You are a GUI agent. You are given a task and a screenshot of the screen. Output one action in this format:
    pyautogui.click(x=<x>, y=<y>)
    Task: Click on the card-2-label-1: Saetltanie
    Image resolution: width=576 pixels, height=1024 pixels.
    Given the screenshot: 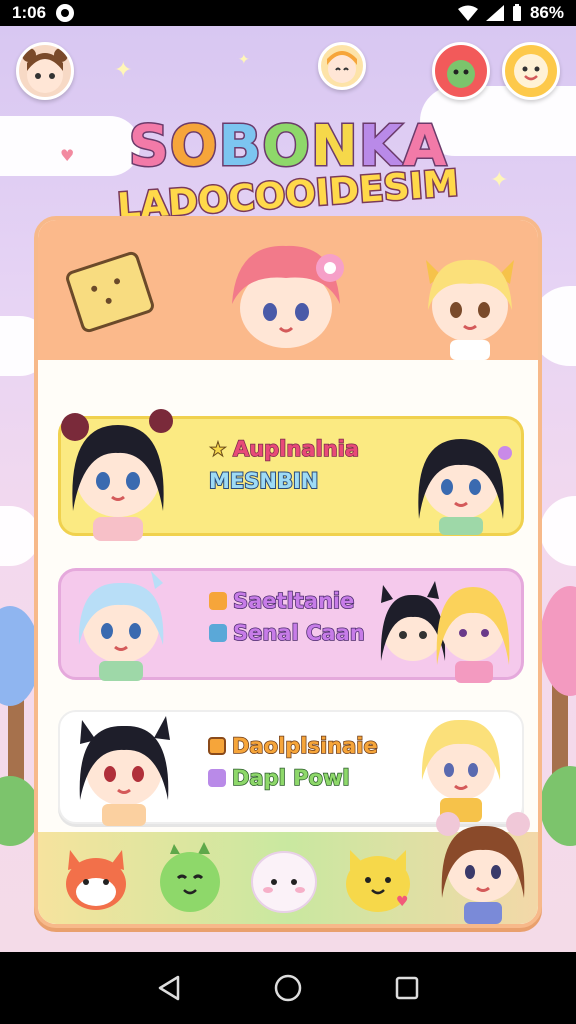 What is the action you would take?
    pyautogui.click(x=293, y=601)
    